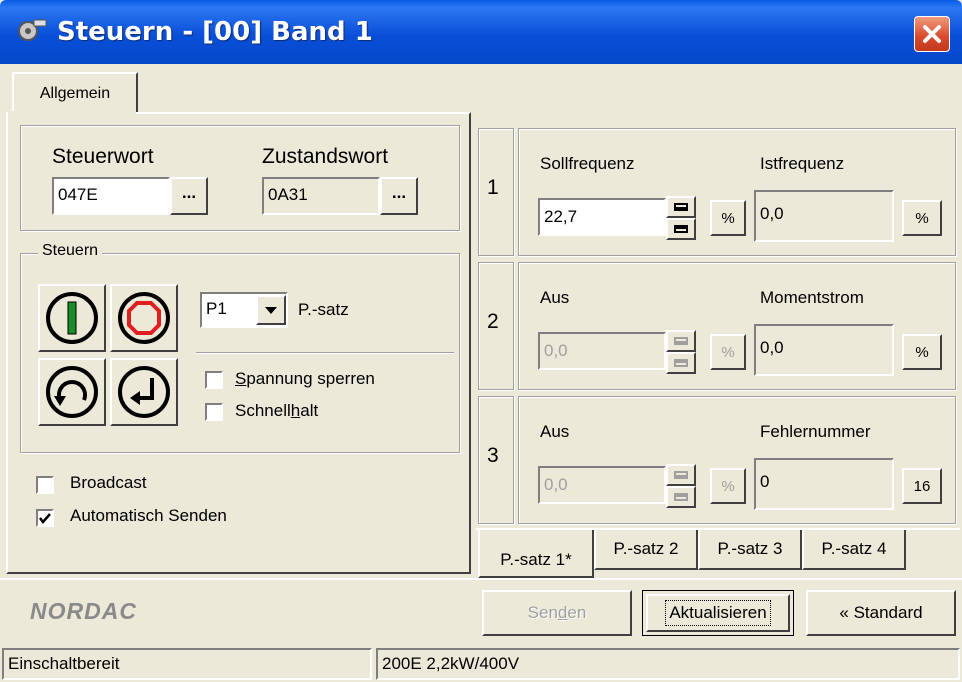 The image size is (962, 682). I want to click on tab-join, so click(72, 113).